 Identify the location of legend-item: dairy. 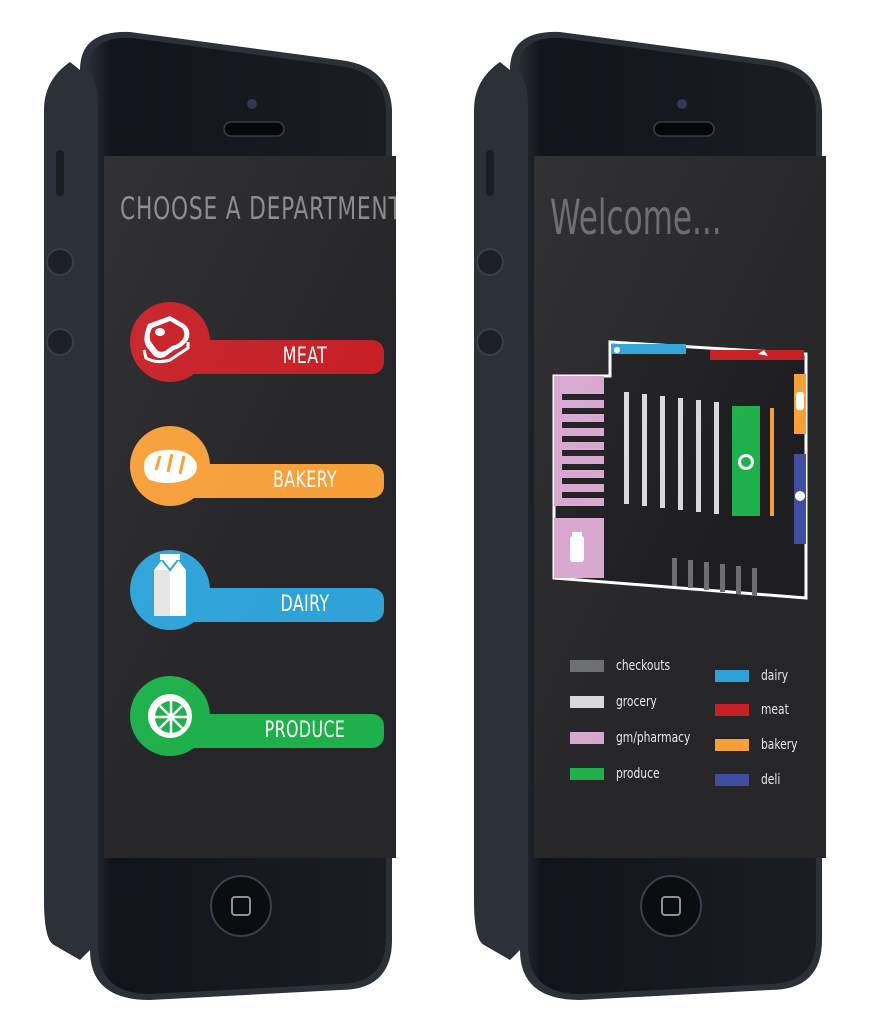
(754, 676).